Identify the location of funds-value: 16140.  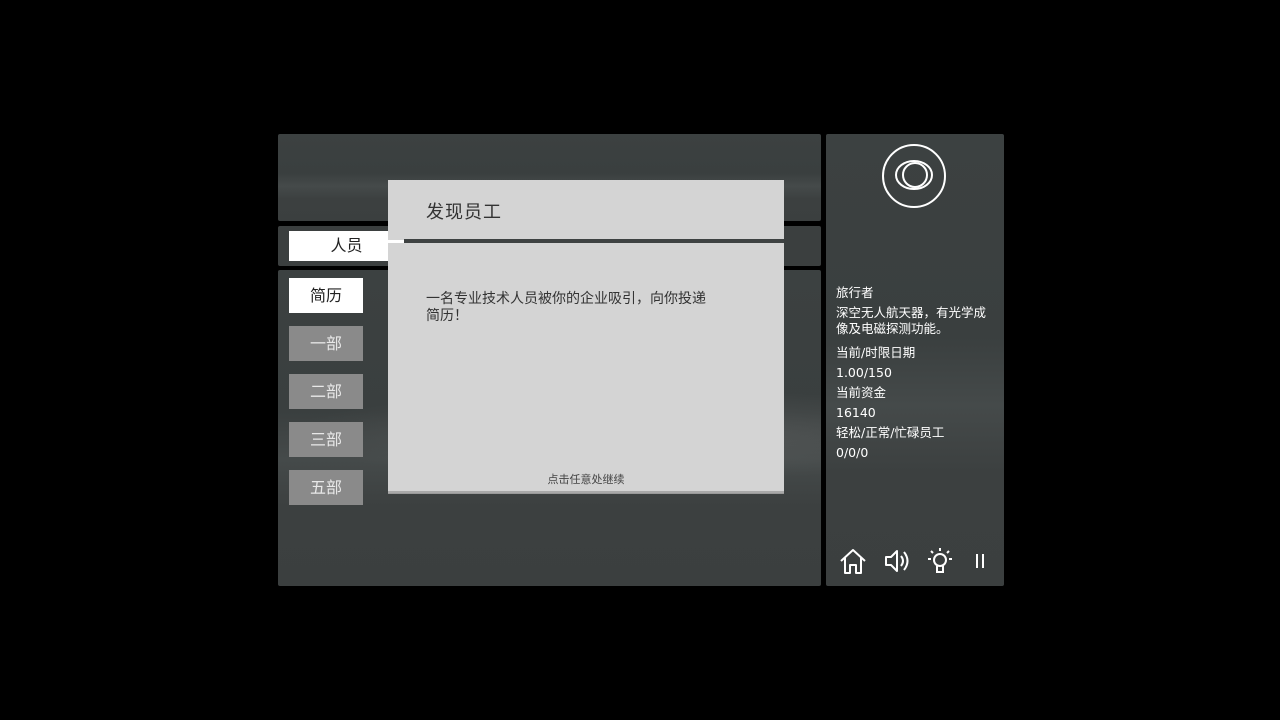
(856, 412).